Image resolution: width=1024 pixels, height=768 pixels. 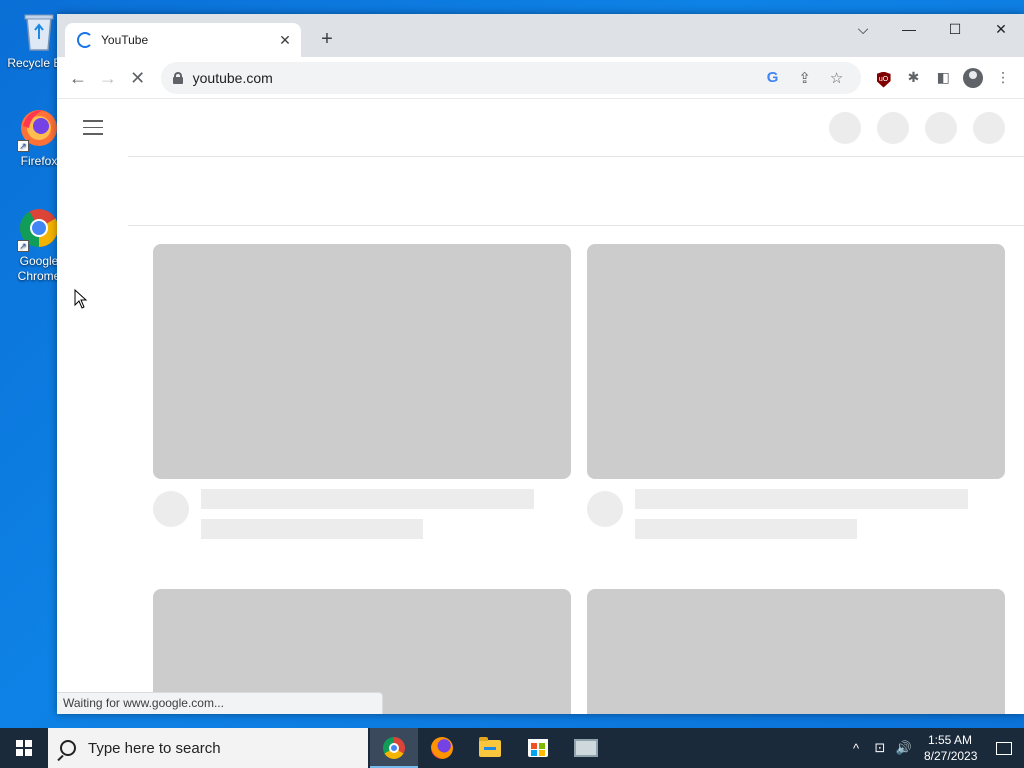 What do you see at coordinates (773, 77) in the screenshot?
I see `google-lens-icon: G` at bounding box center [773, 77].